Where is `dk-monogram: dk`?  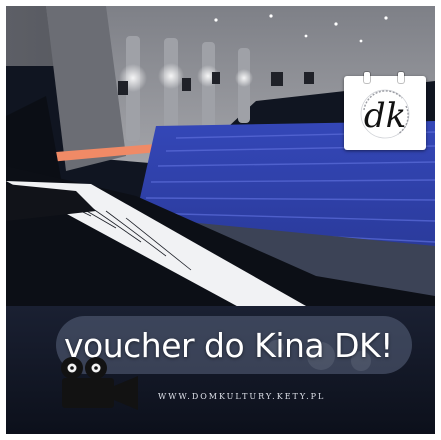
dk-monogram: dk is located at coordinates (385, 114).